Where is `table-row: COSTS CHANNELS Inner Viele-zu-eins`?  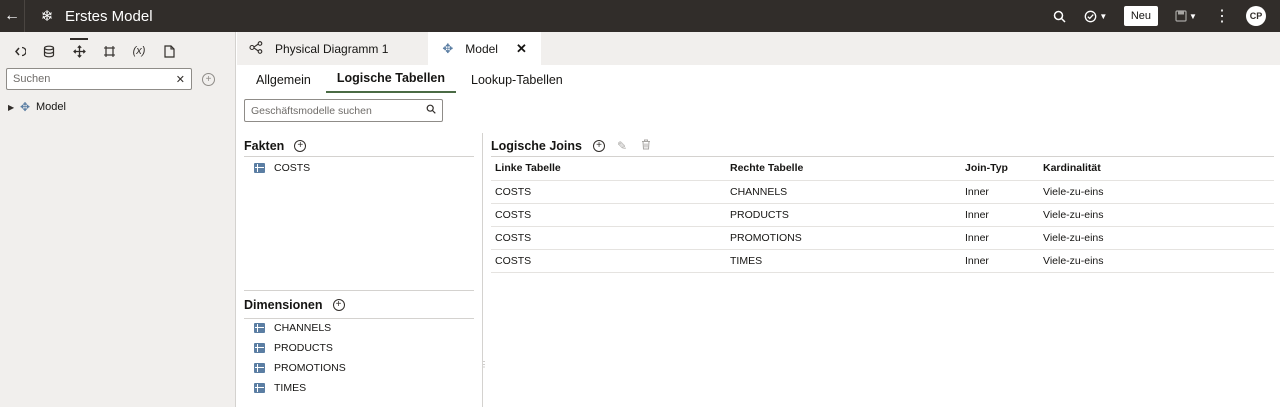 table-row: COSTS CHANNELS Inner Viele-zu-eins is located at coordinates (882, 192).